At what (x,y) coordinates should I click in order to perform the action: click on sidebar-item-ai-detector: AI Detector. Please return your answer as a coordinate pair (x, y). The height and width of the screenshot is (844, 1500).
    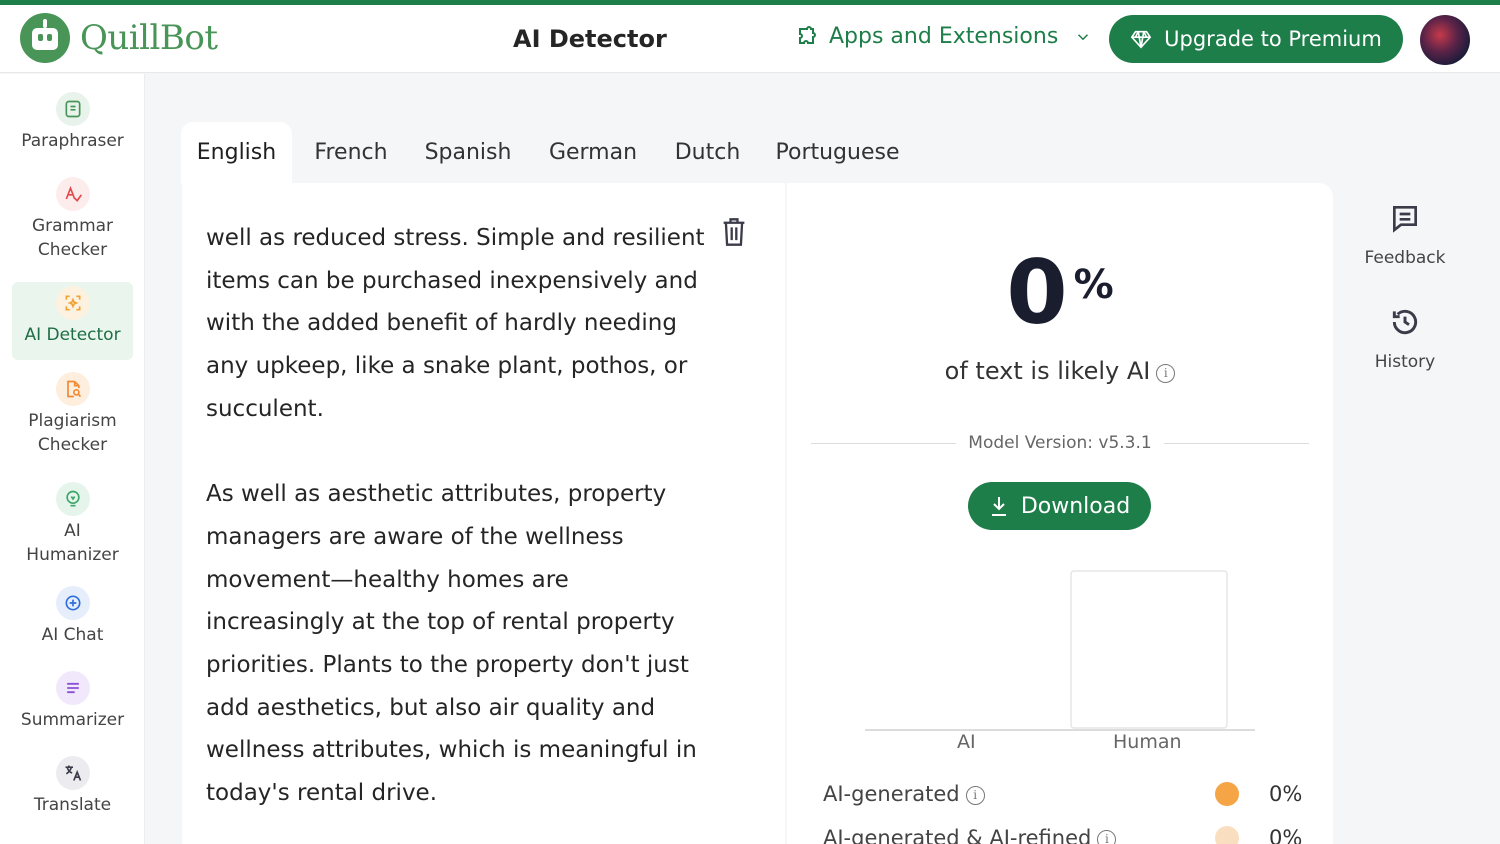
    Looking at the image, I should click on (72, 321).